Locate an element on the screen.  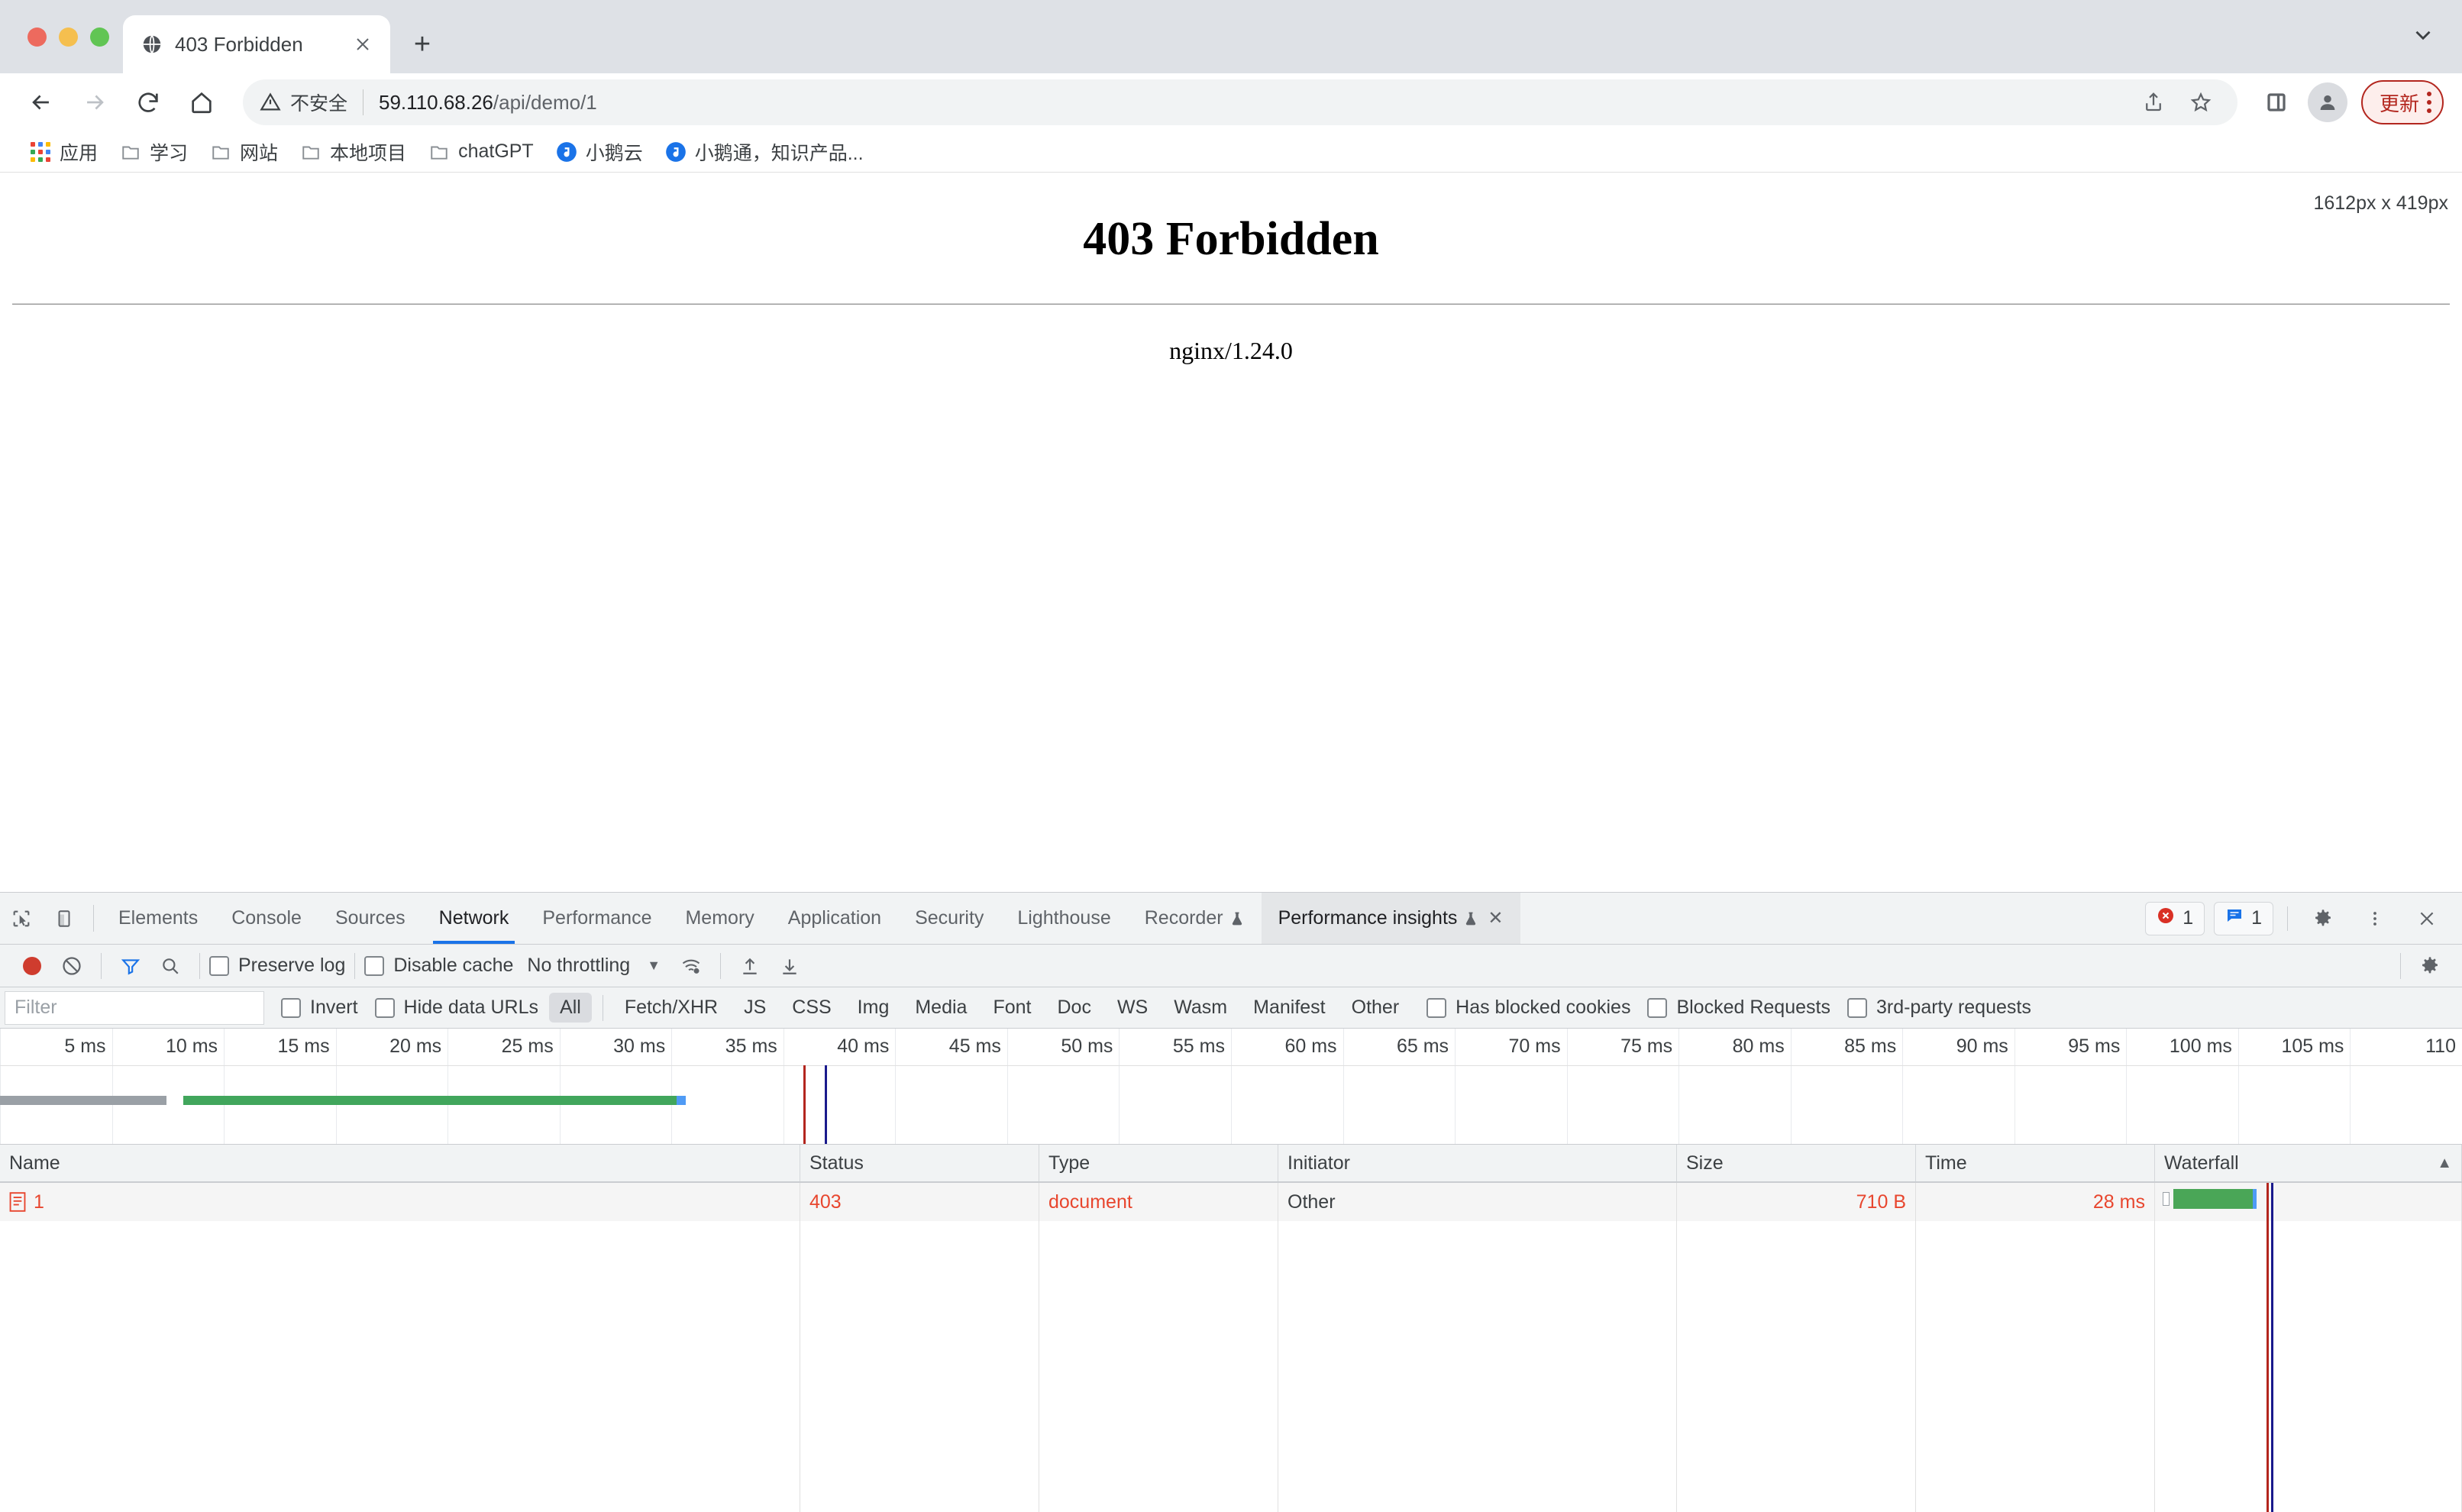
blocked-requests-checkbox: Blocked Requests is located at coordinates (1738, 1008).